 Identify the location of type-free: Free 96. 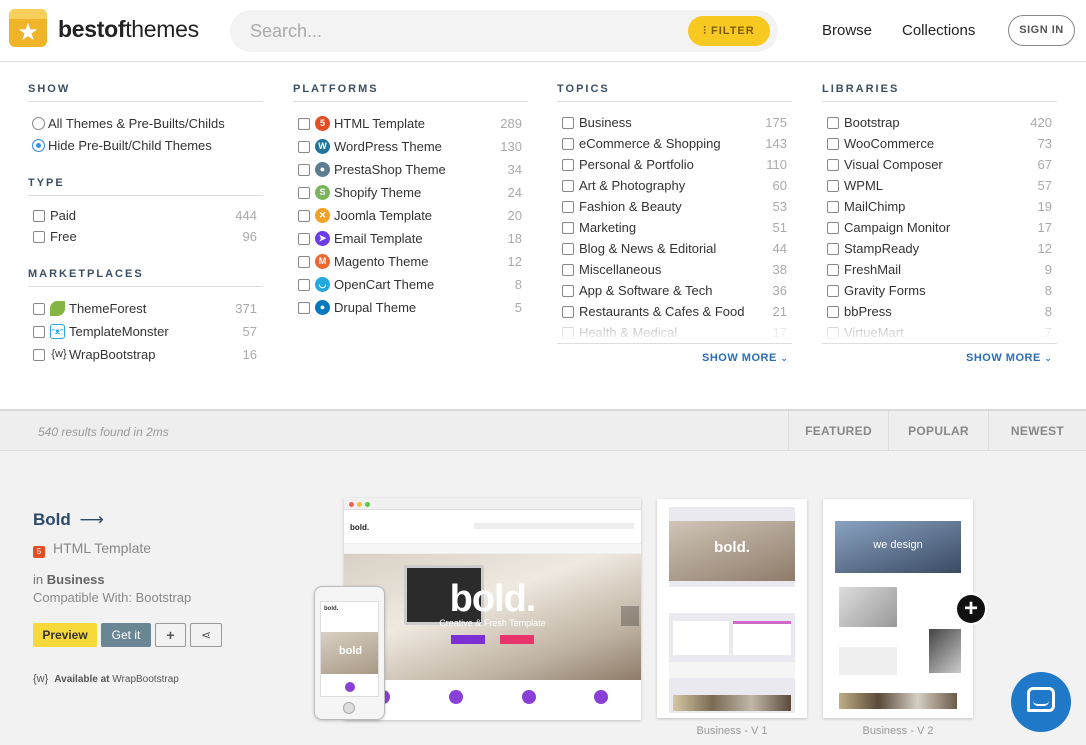
(145, 237).